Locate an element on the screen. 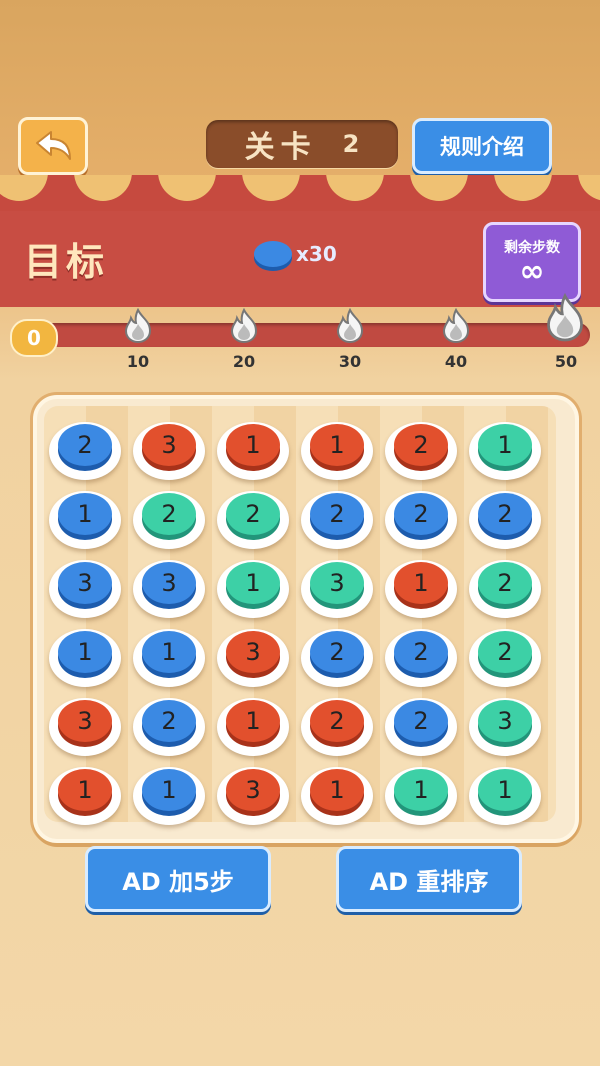  milestone-label: 10 is located at coordinates (138, 361).